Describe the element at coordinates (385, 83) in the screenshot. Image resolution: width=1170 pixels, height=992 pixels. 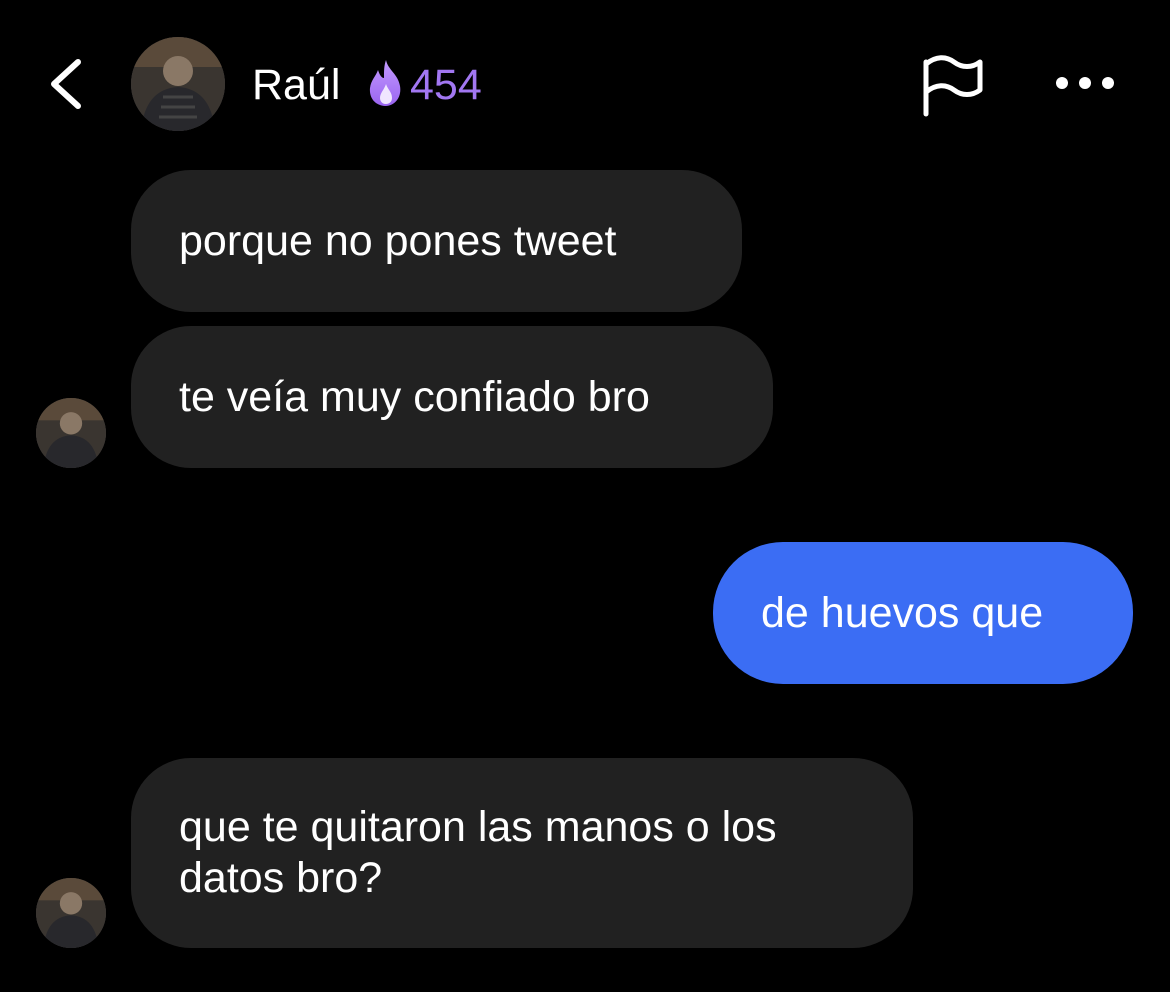
I see `flame-icon` at that location.